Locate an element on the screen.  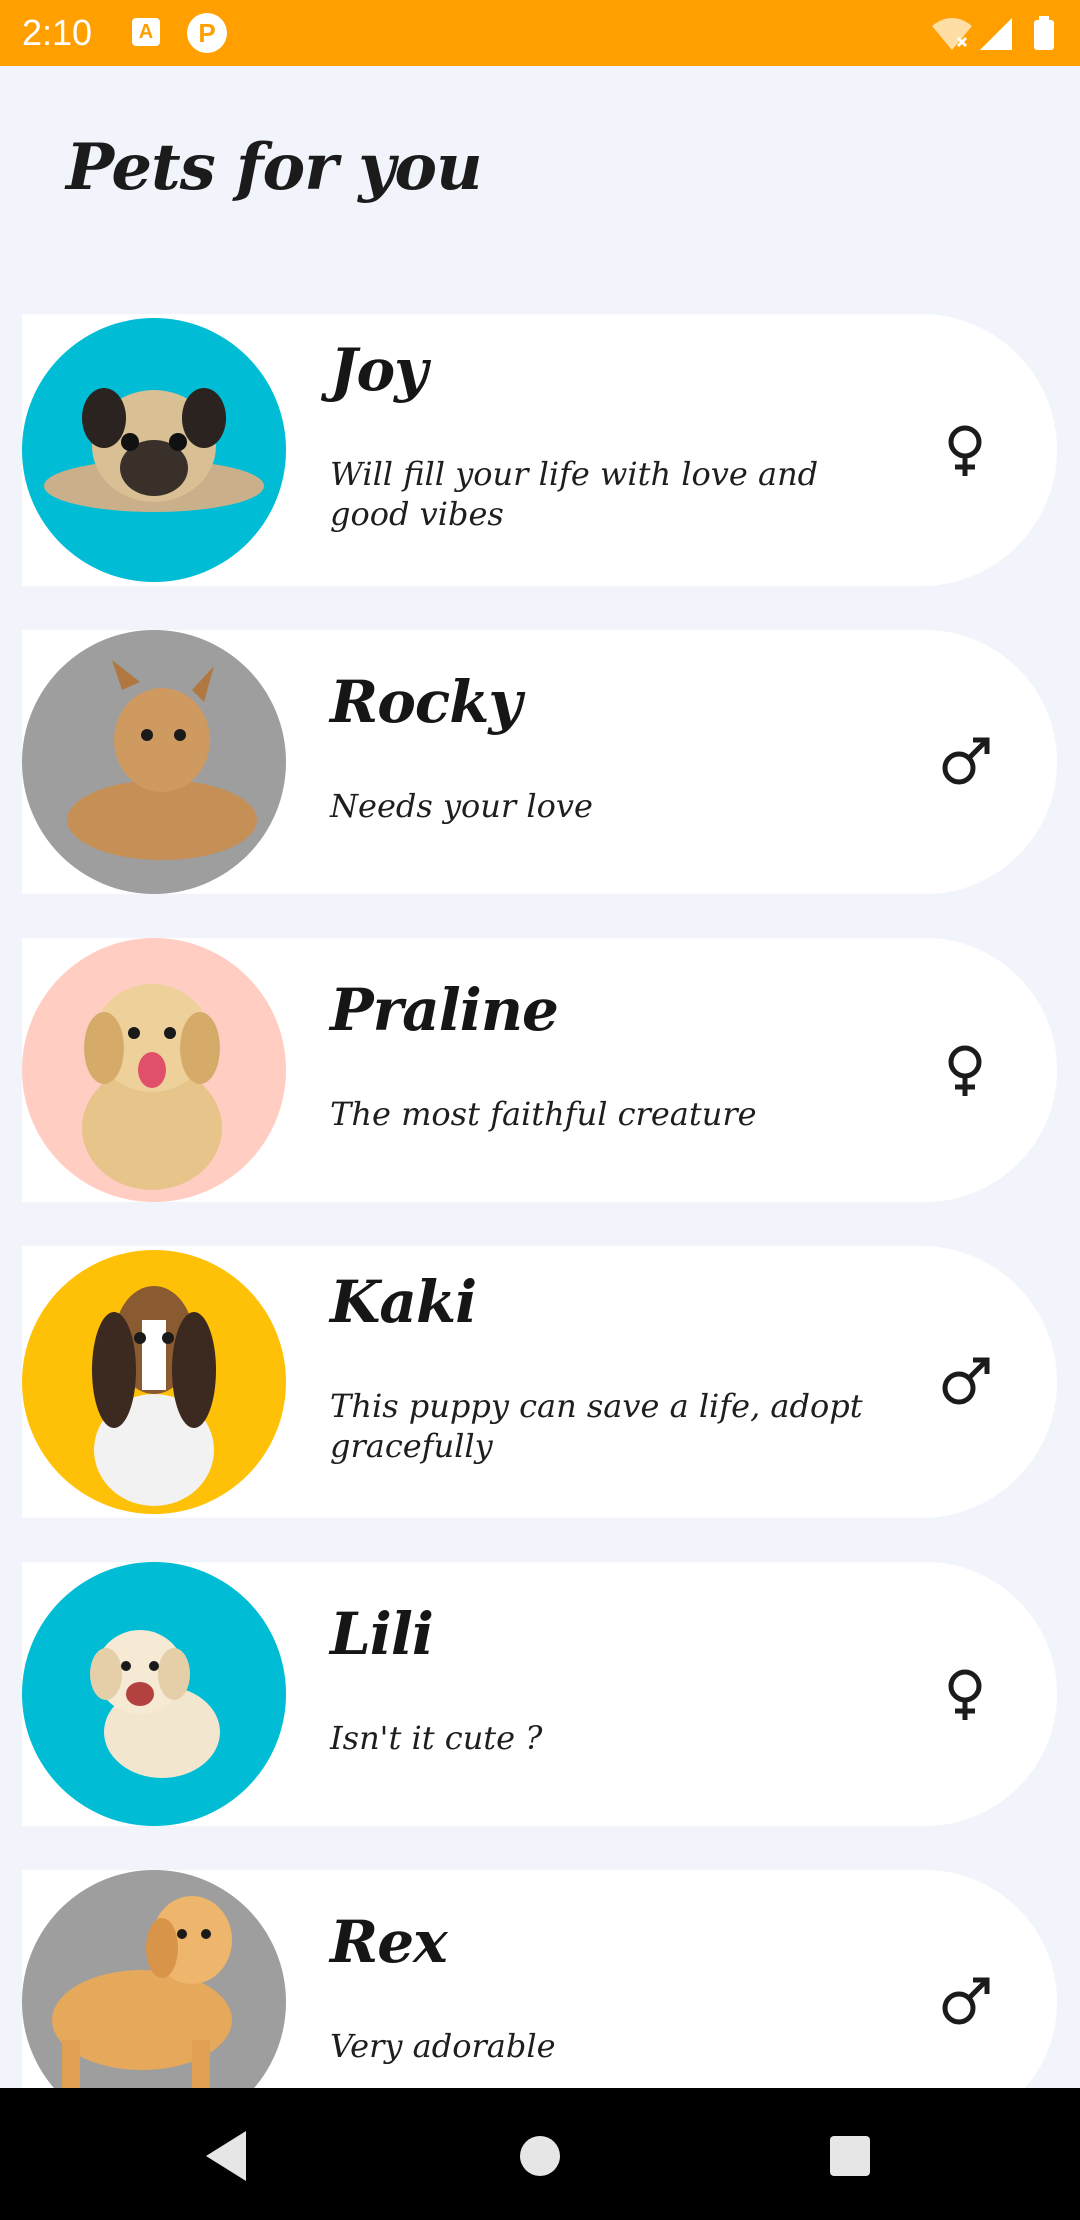
battery-icon is located at coordinates (1044, 33).